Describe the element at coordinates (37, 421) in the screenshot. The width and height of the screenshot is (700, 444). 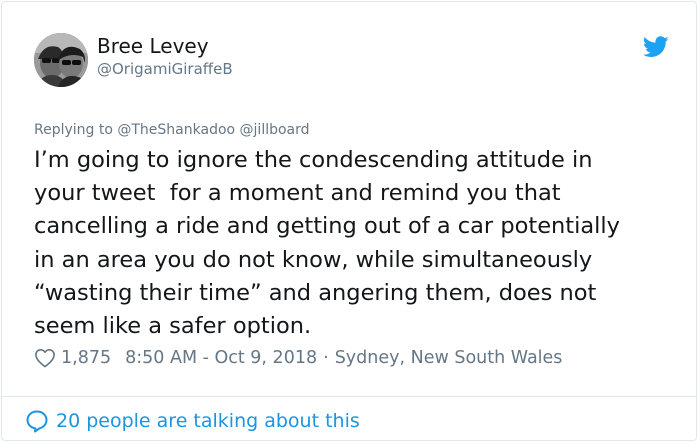
I see `speech-bubble-icon` at that location.